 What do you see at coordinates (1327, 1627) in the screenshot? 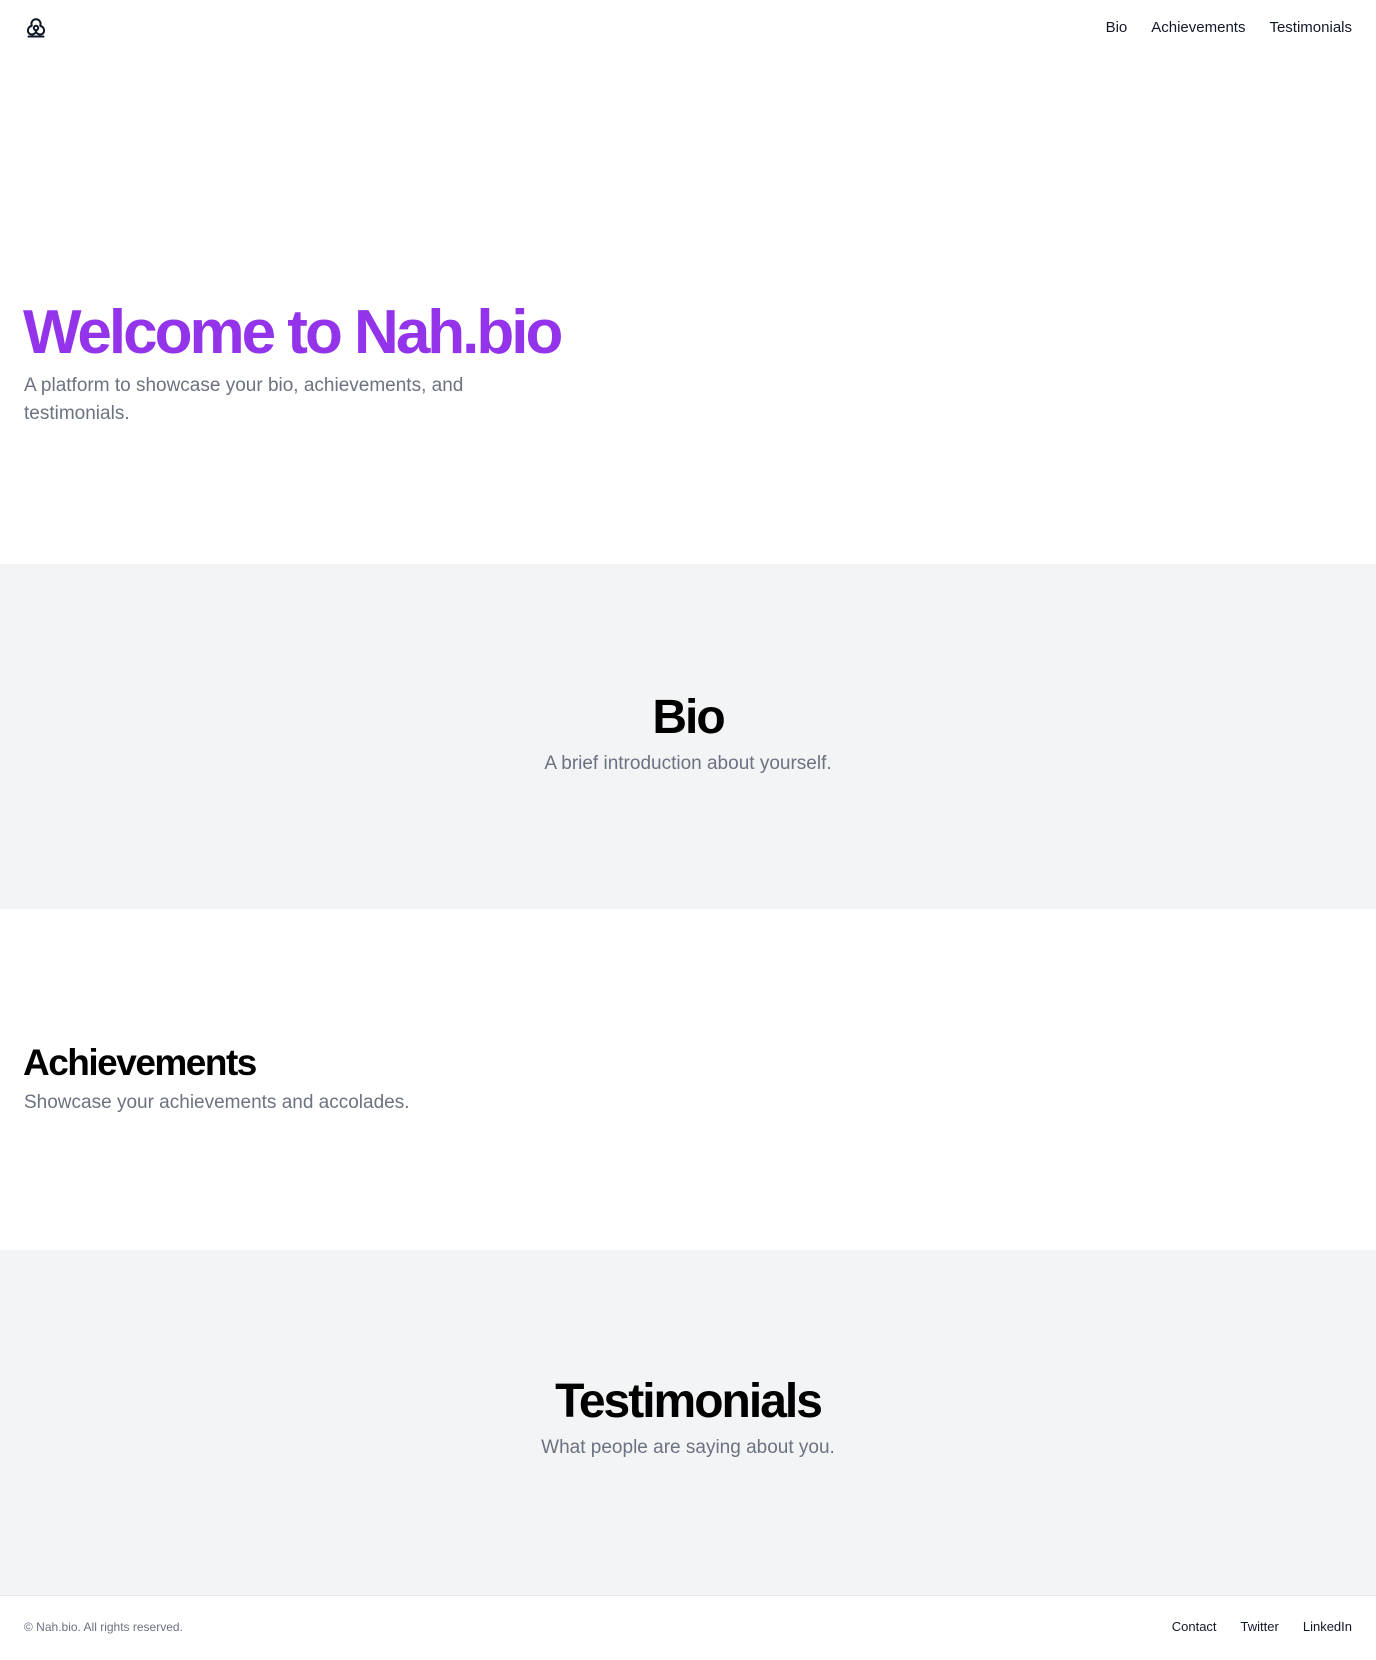
I see `footer-link-linkedin: LinkedIn` at bounding box center [1327, 1627].